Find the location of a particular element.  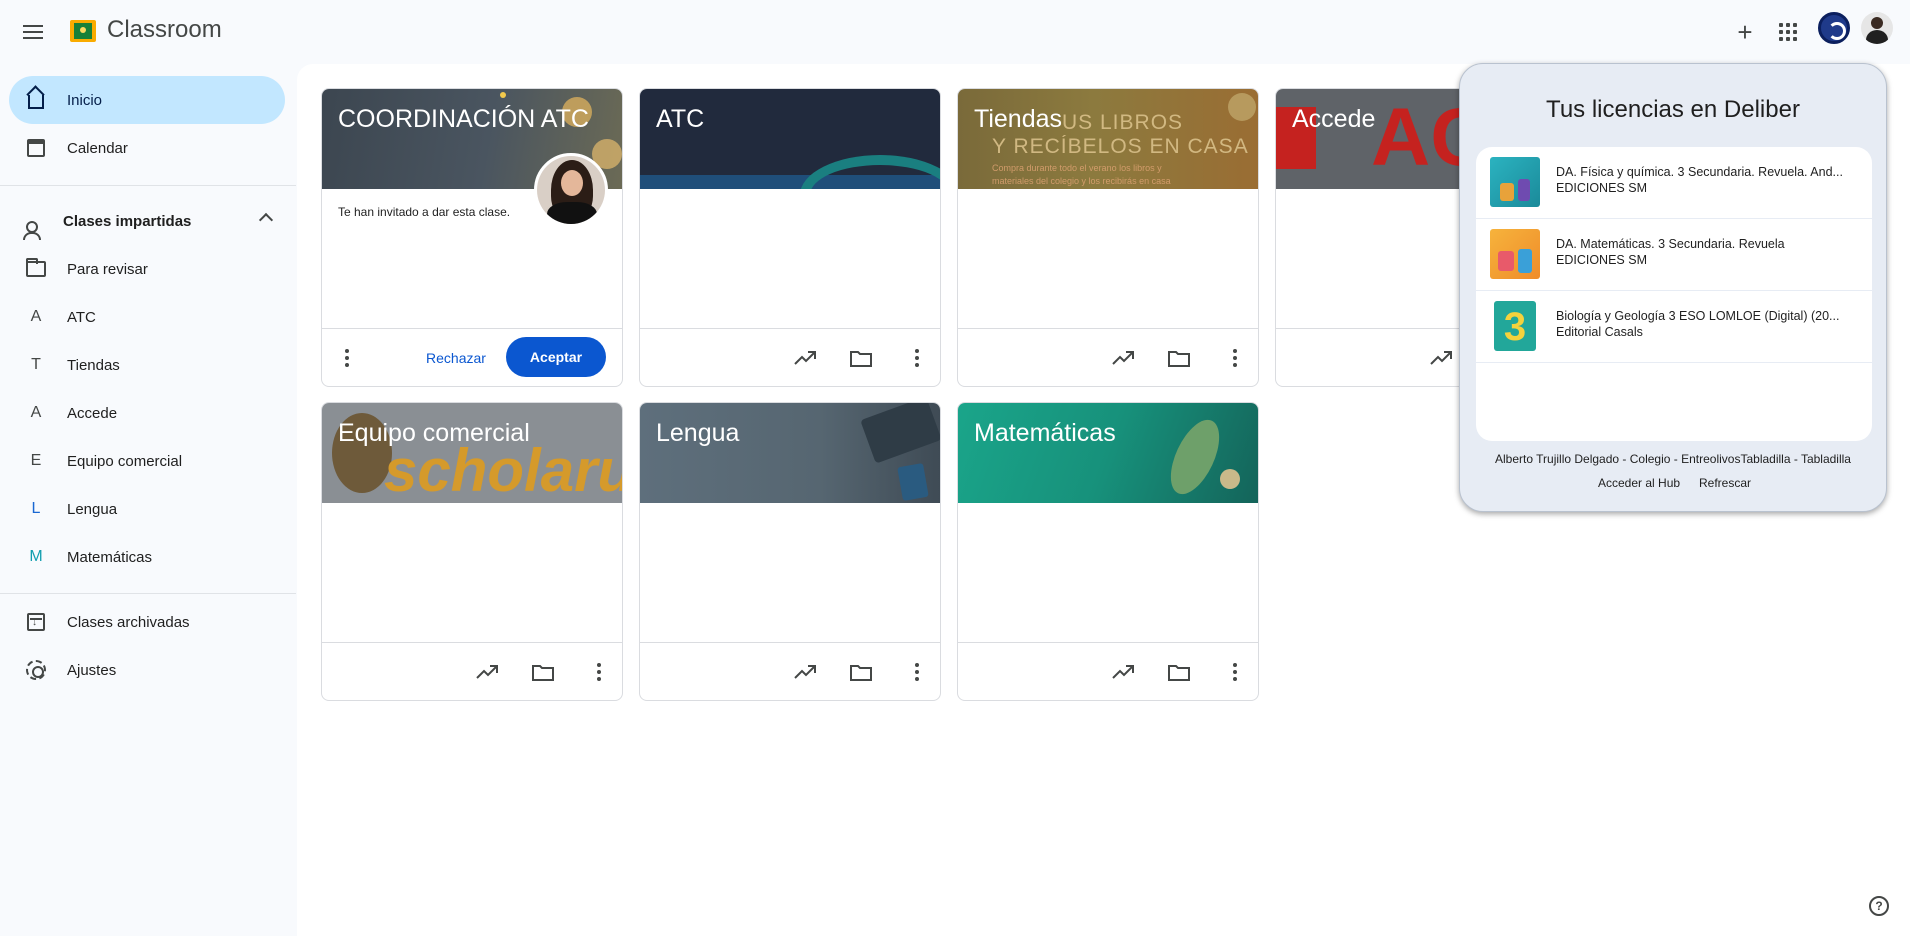

sidebar-item-label: Tiendas is located at coordinates (93, 365).